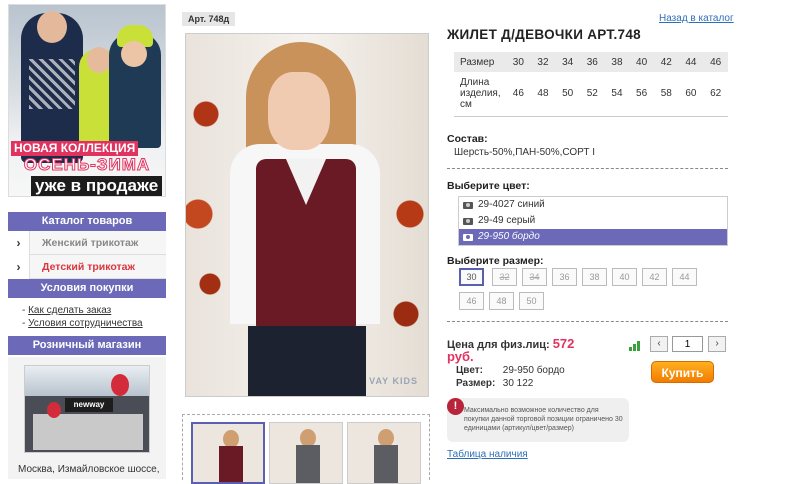 The width and height of the screenshot is (800, 484). I want to click on warning-icon: !, so click(455, 406).